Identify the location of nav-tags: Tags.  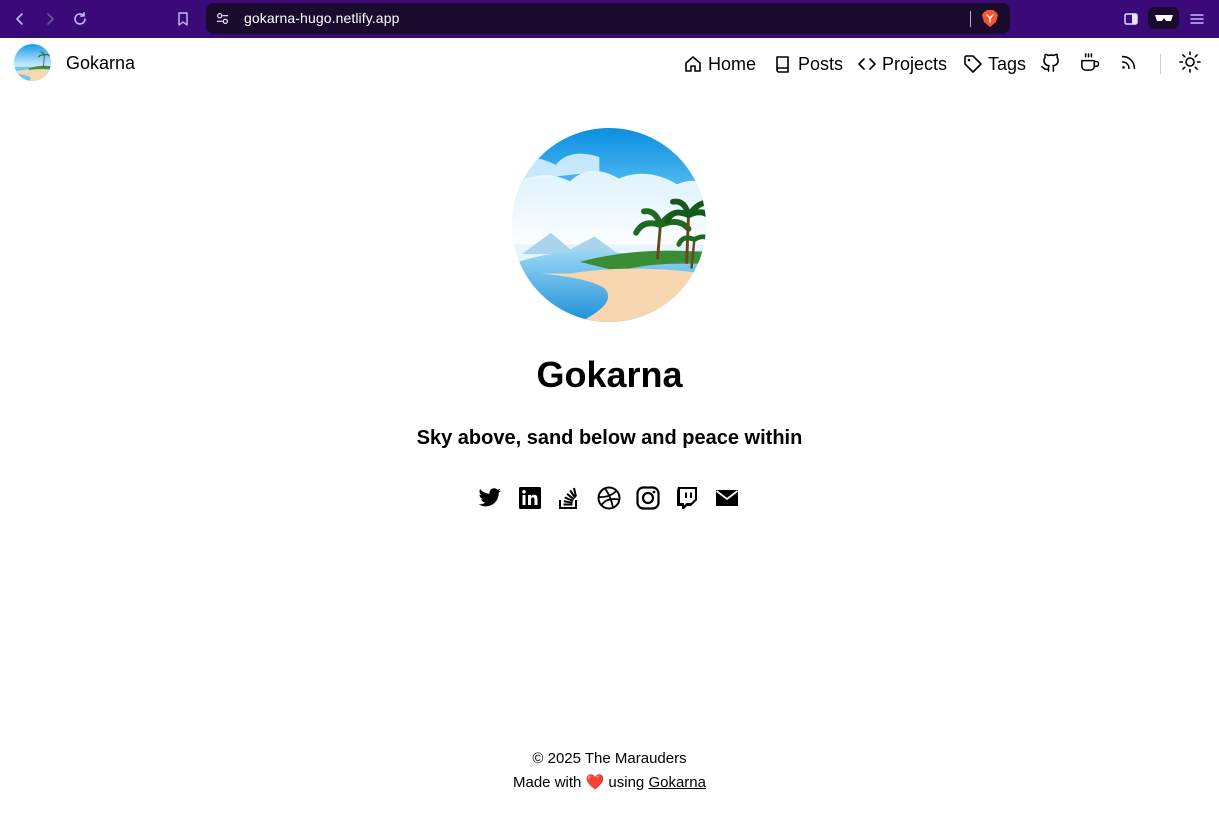
(994, 64).